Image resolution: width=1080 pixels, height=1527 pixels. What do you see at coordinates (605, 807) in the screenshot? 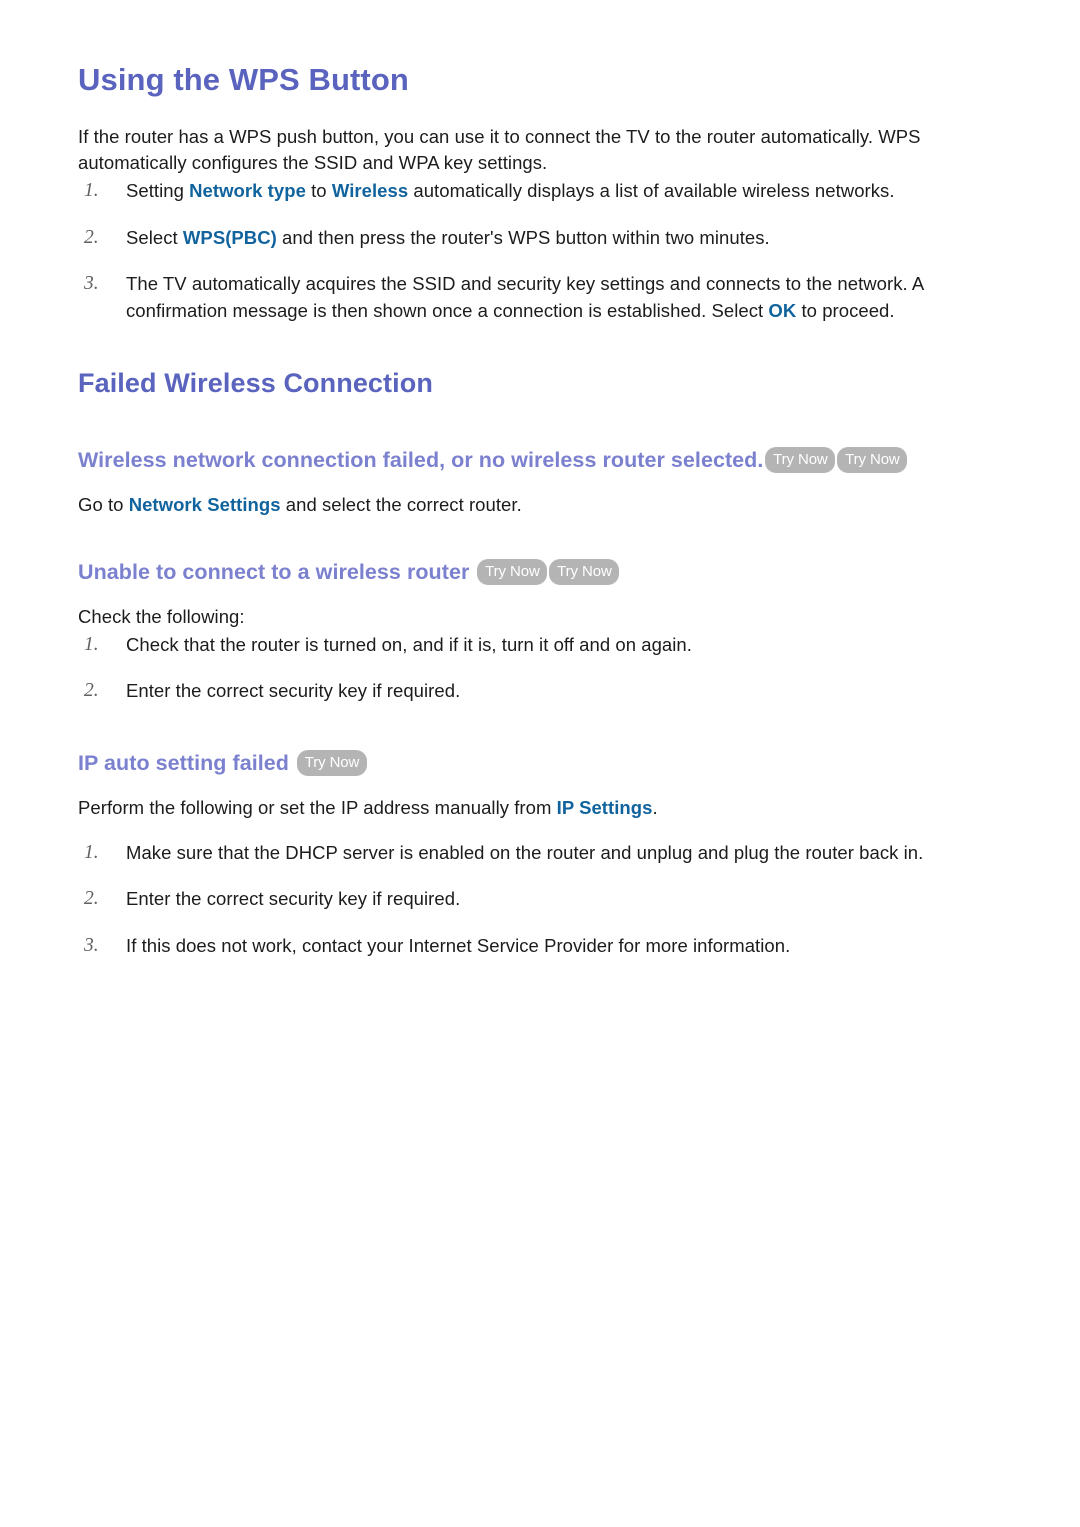
I see `keyword-ip-settings: IP Settings` at bounding box center [605, 807].